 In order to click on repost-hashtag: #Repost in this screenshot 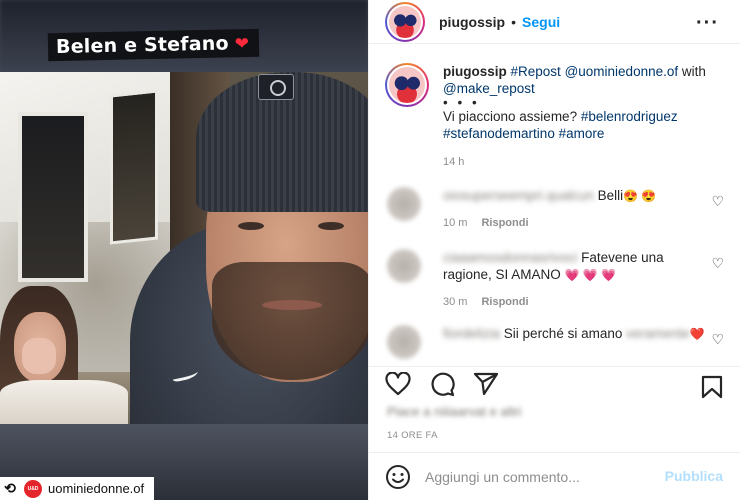, I will do `click(536, 71)`.